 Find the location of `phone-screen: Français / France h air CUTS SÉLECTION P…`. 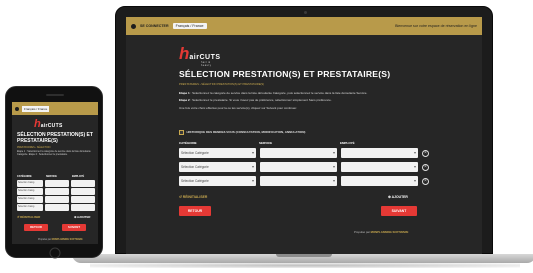

phone-screen: Français / France h air CUTS SÉLECTION P… is located at coordinates (55, 173).